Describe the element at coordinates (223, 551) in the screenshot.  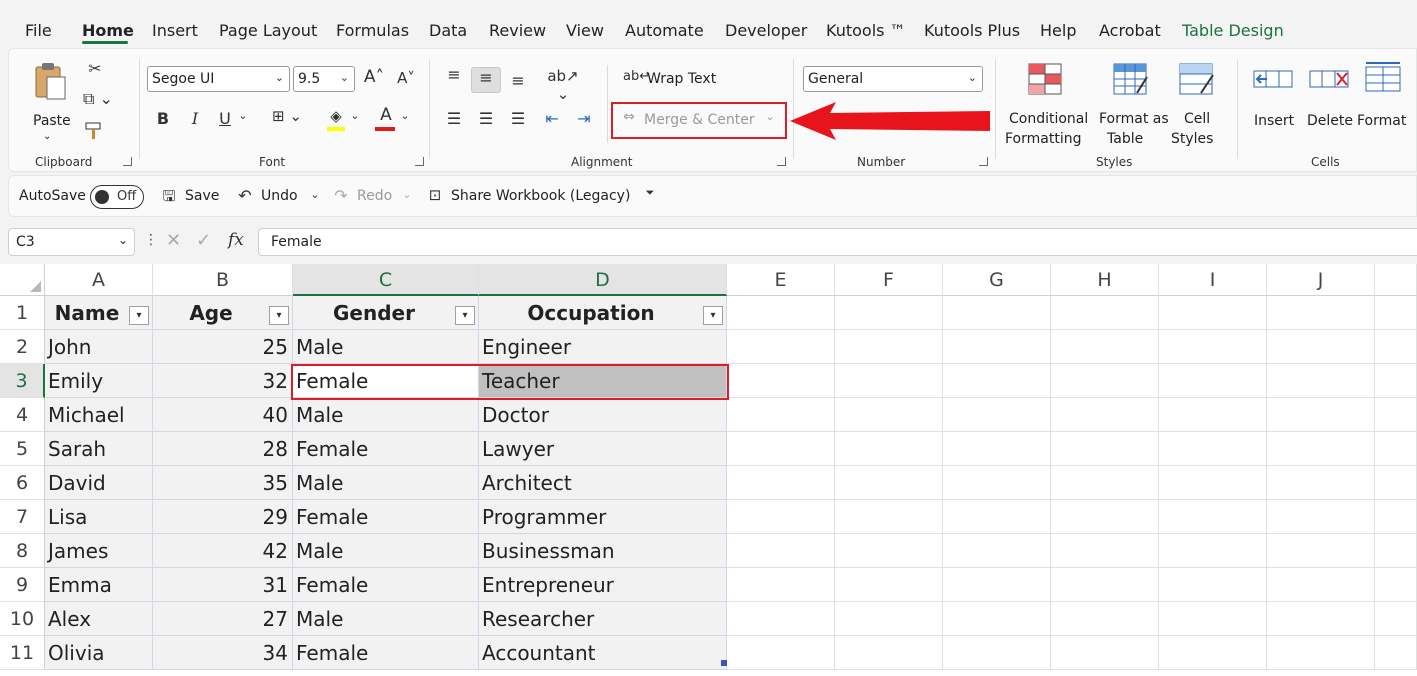
I see `table-cell: 42` at that location.